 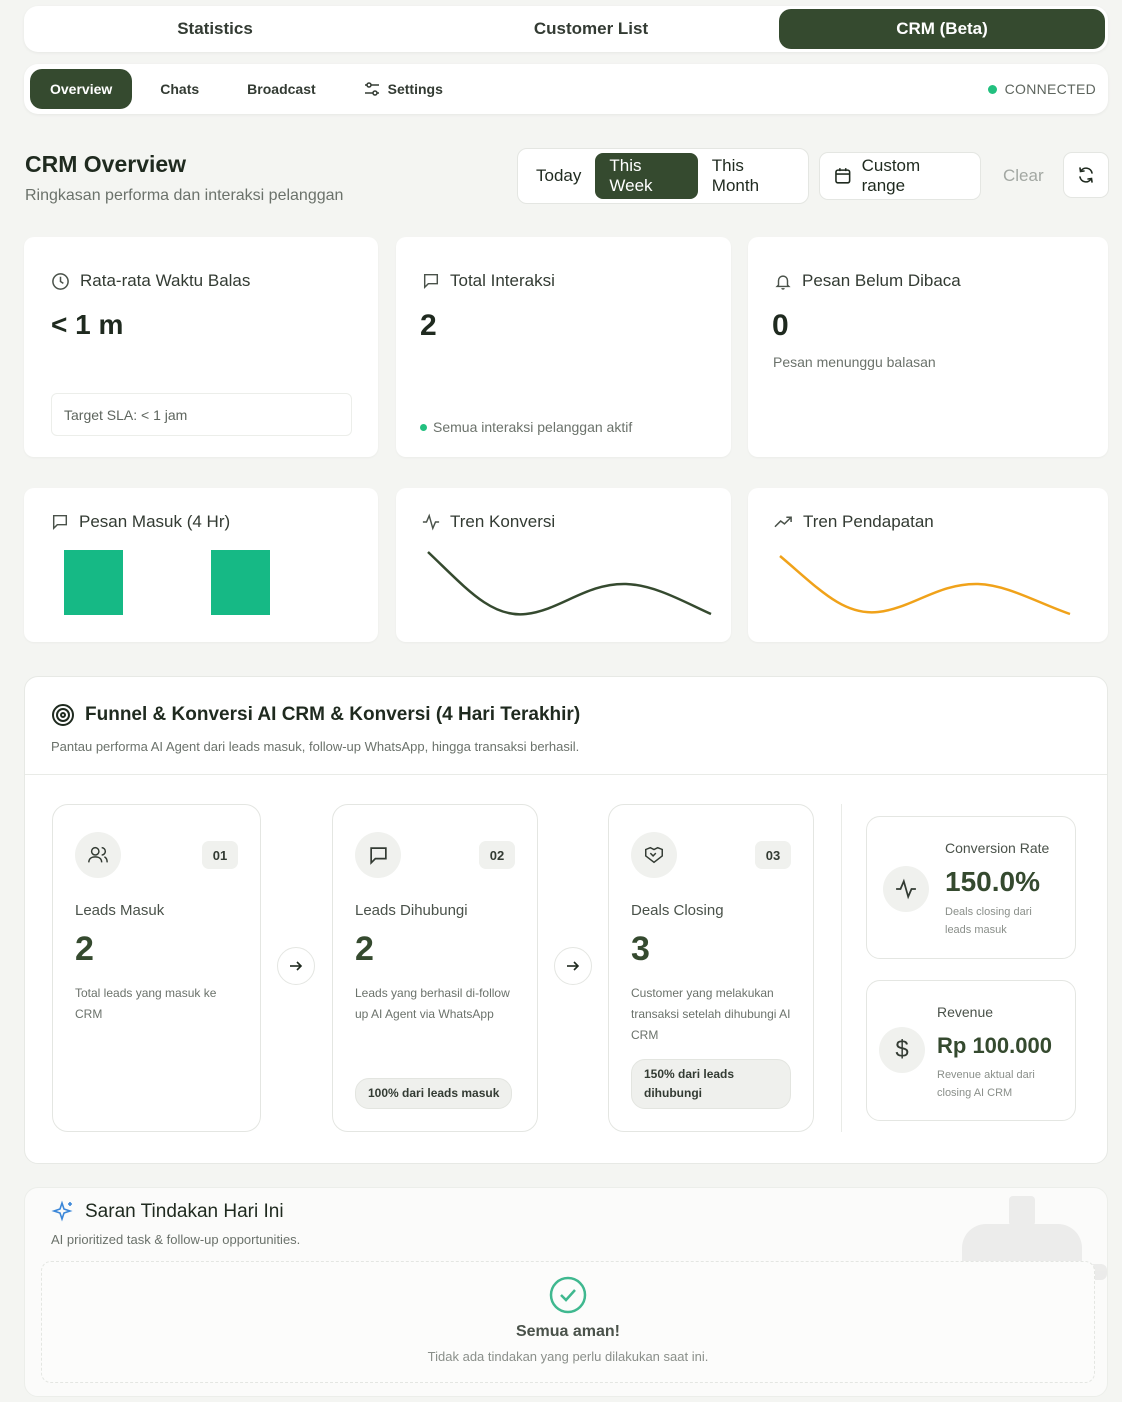 What do you see at coordinates (773, 855) in the screenshot?
I see `stage-number: 03` at bounding box center [773, 855].